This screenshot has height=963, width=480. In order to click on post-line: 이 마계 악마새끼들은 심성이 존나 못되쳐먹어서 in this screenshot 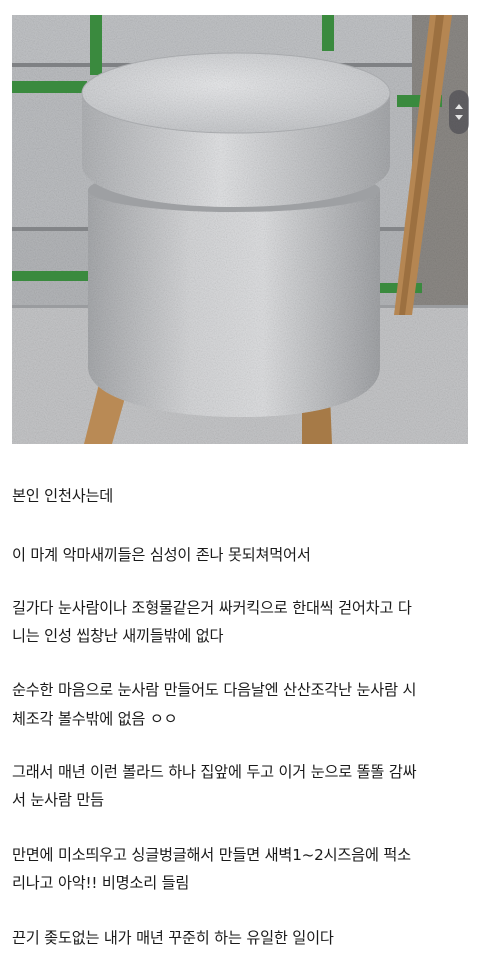, I will do `click(161, 555)`.